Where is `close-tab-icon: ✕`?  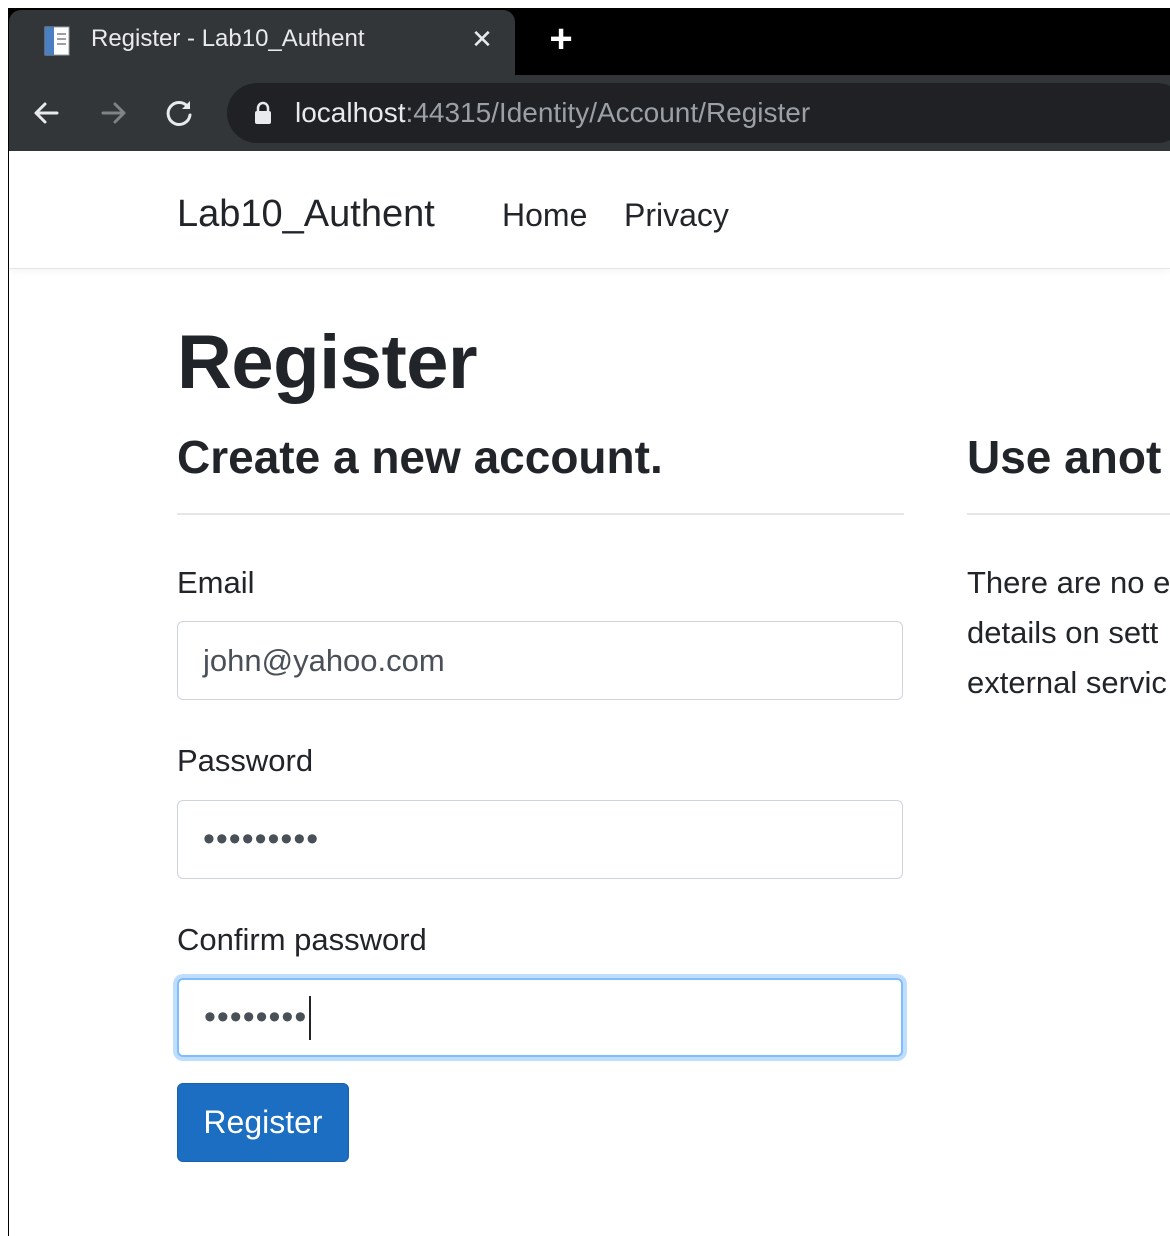 close-tab-icon: ✕ is located at coordinates (482, 39).